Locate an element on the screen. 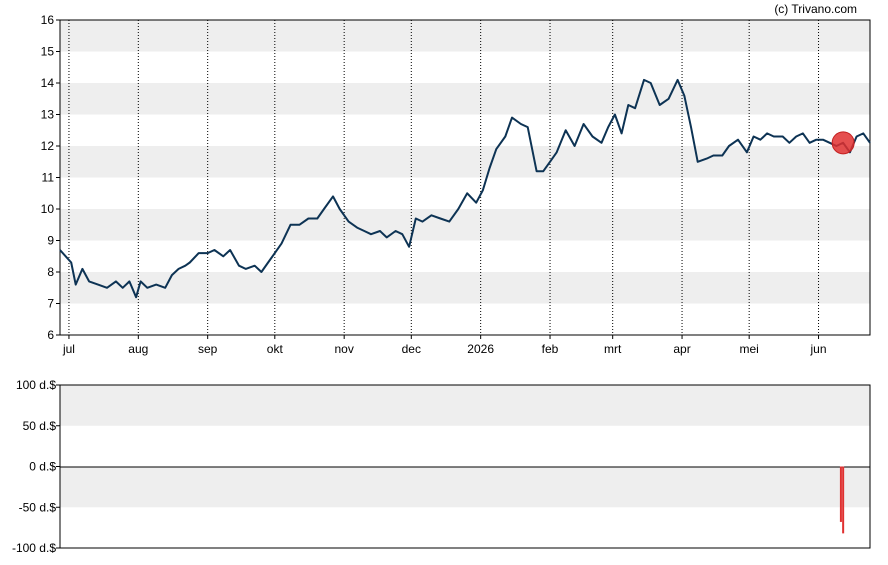 The width and height of the screenshot is (888, 565). volume-y-axis: 100 d.$ 50 d.$ 0 d.$ -50 d.$ -100 d.$ is located at coordinates (36, 466).